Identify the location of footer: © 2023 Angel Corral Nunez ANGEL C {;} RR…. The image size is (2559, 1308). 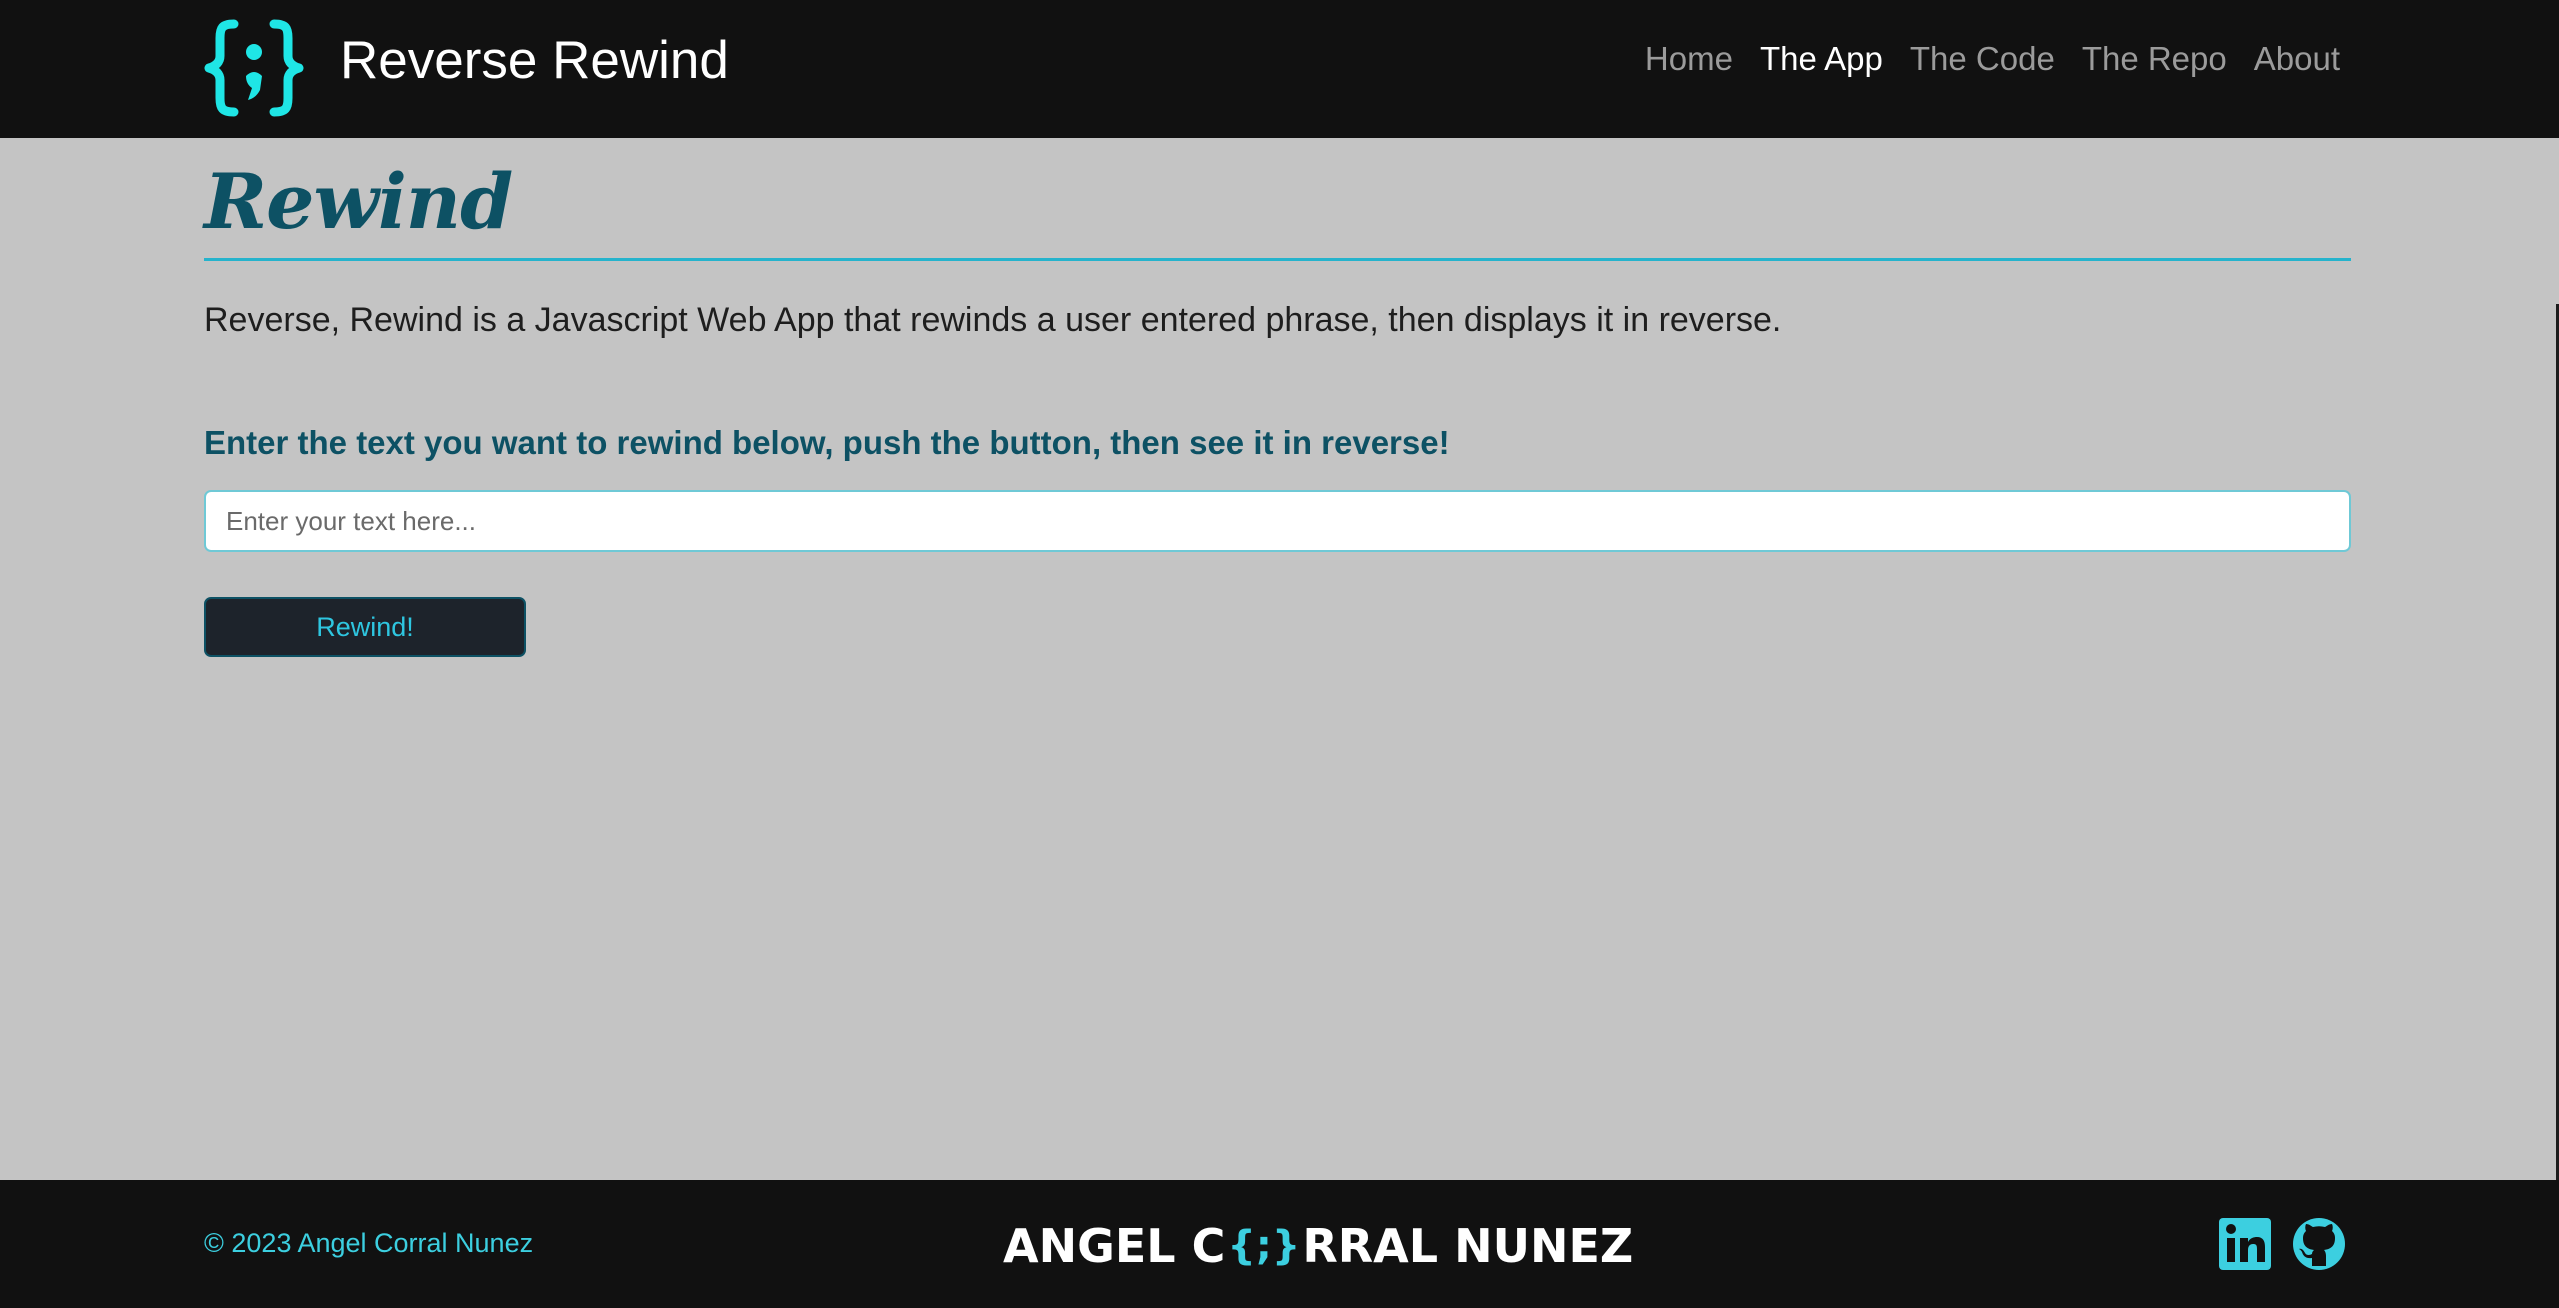
(1279, 1244).